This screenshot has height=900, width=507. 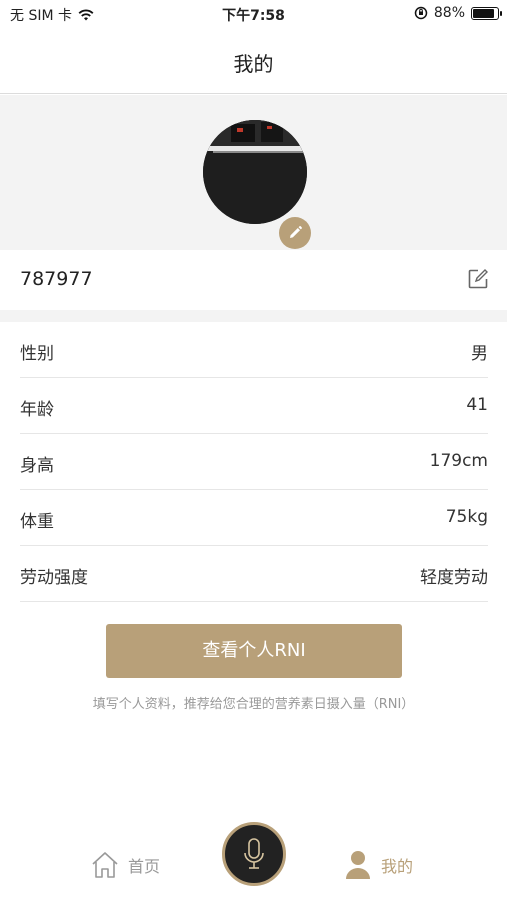 I want to click on avatar-edit-button, so click(x=295, y=233).